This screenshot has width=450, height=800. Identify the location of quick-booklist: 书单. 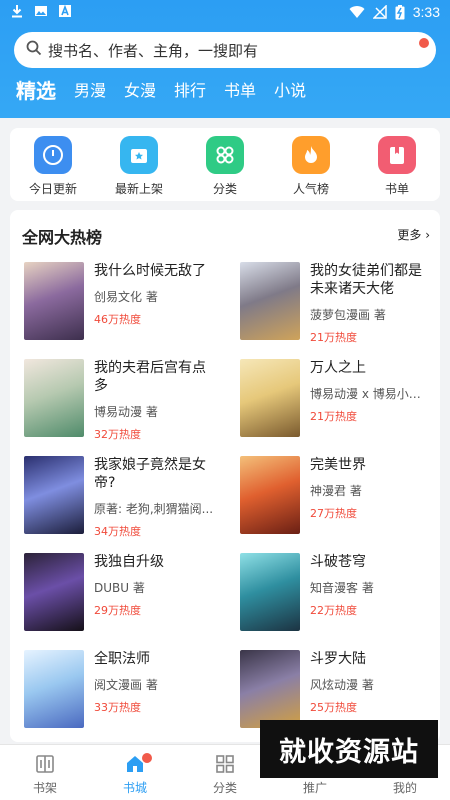
(397, 168).